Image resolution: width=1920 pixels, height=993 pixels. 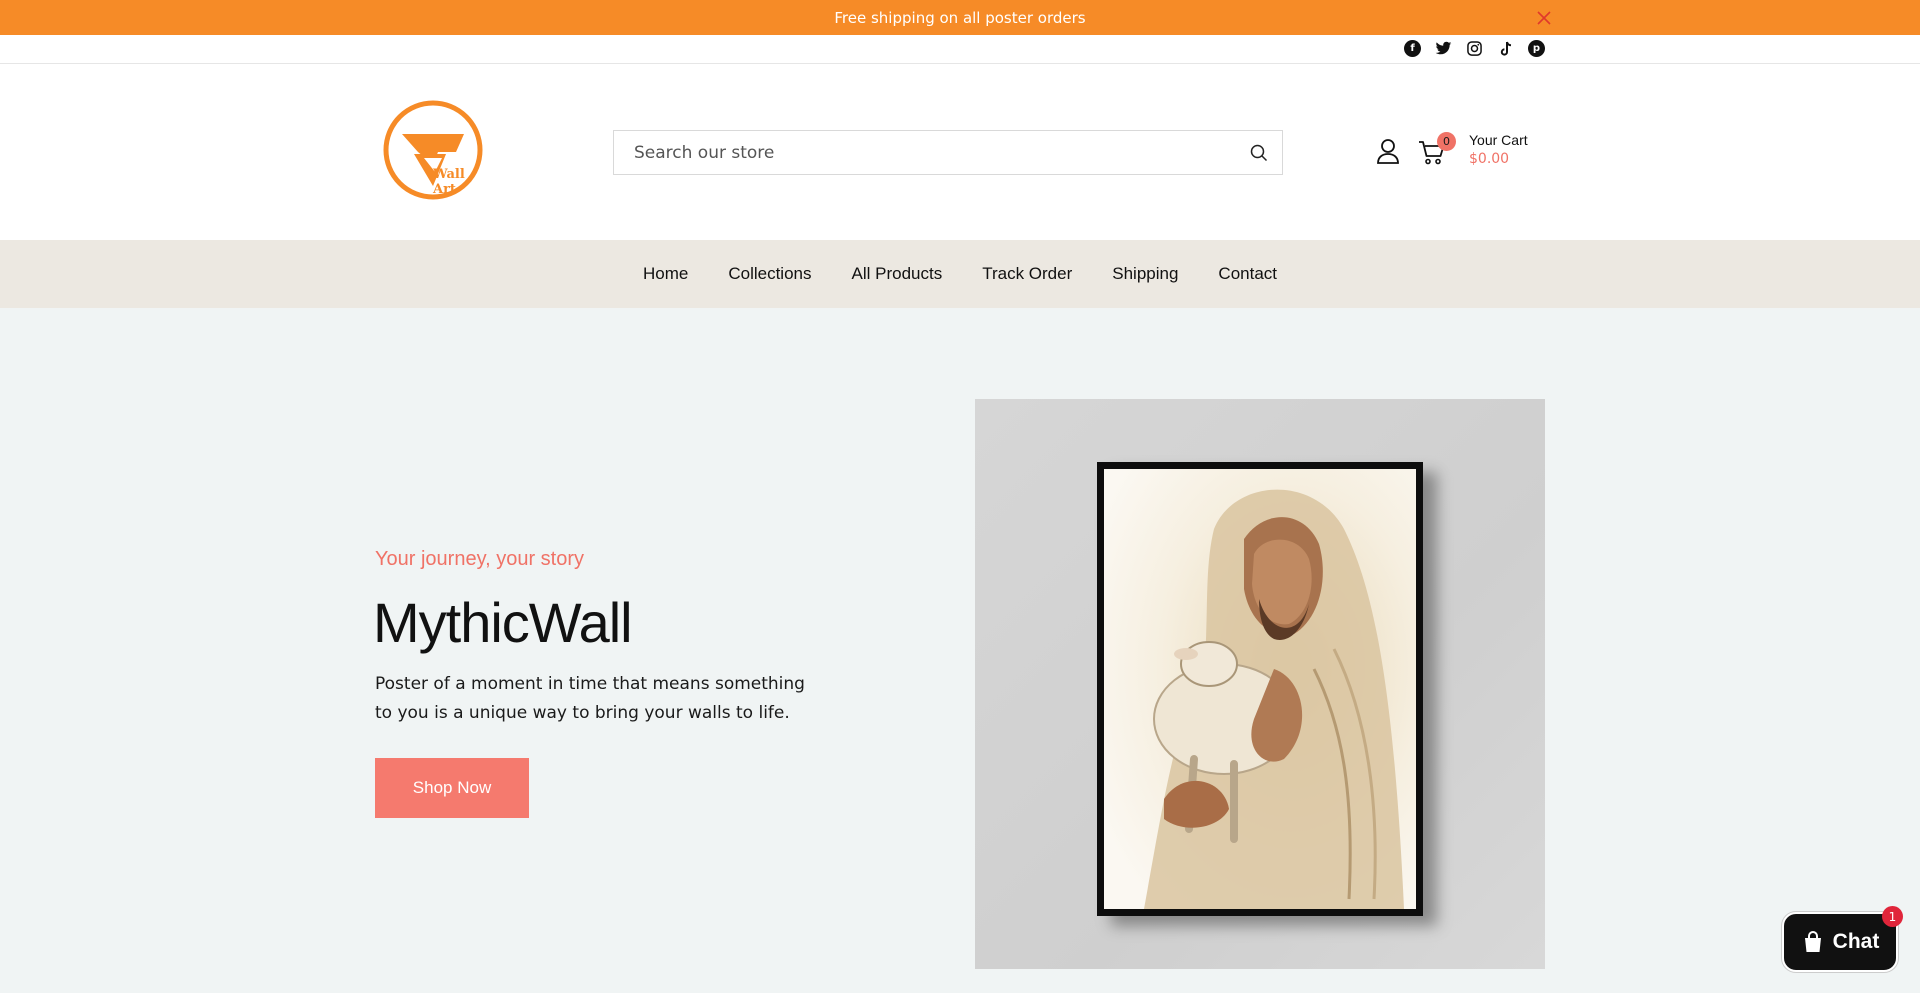 What do you see at coordinates (1505, 48) in the screenshot?
I see `tiktok-icon` at bounding box center [1505, 48].